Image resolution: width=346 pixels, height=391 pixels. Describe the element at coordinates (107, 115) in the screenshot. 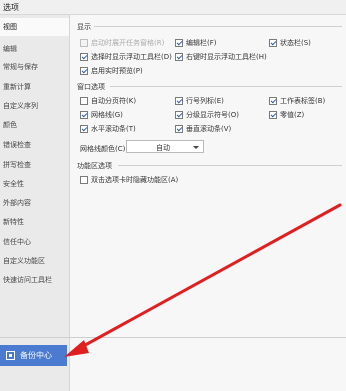

I see `option-label: 网格线(G)` at that location.